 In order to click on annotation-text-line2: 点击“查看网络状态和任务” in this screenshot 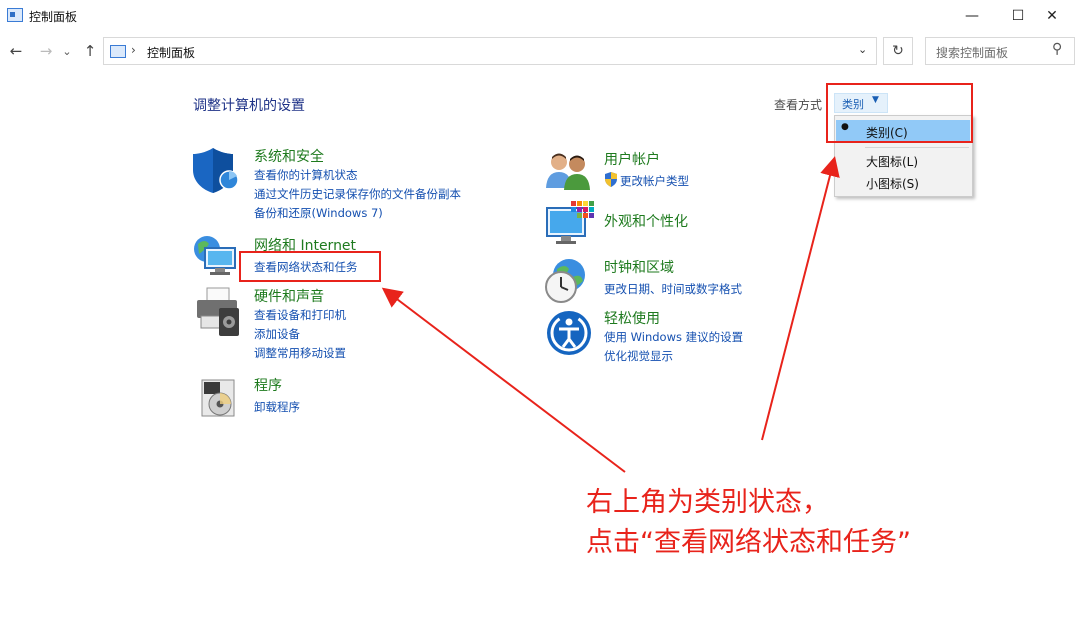, I will do `click(748, 542)`.